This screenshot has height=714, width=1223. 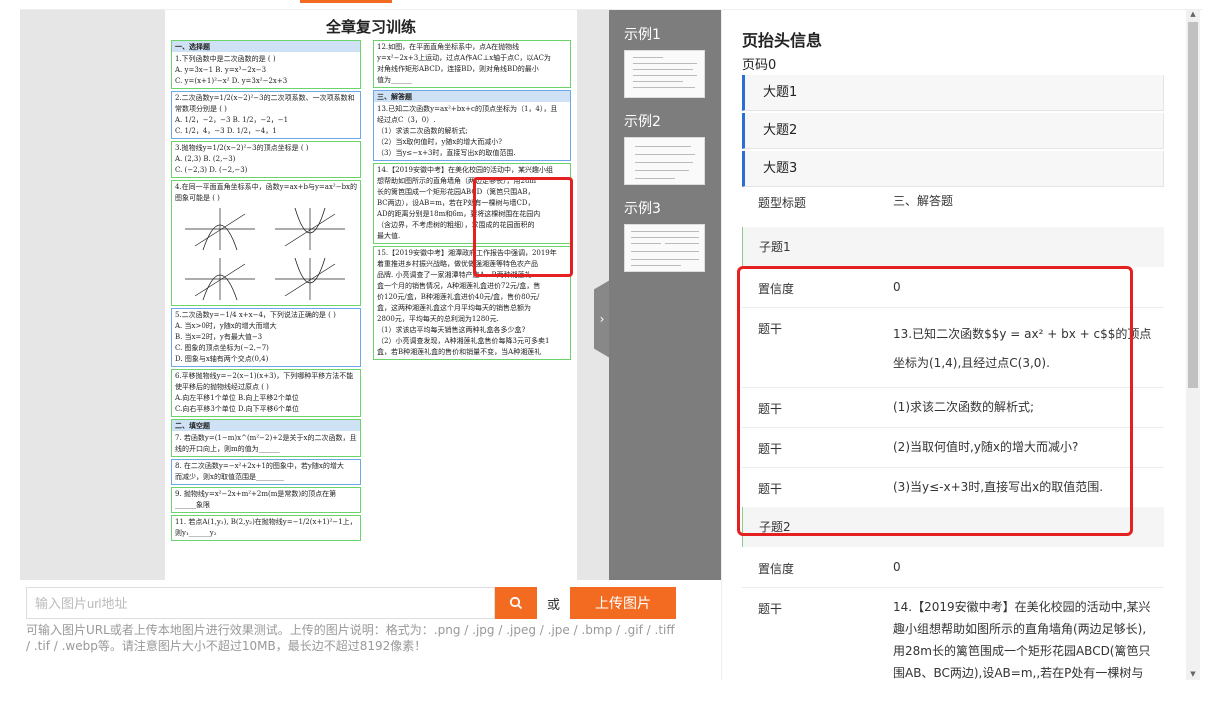 I want to click on search-icon, so click(x=516, y=603).